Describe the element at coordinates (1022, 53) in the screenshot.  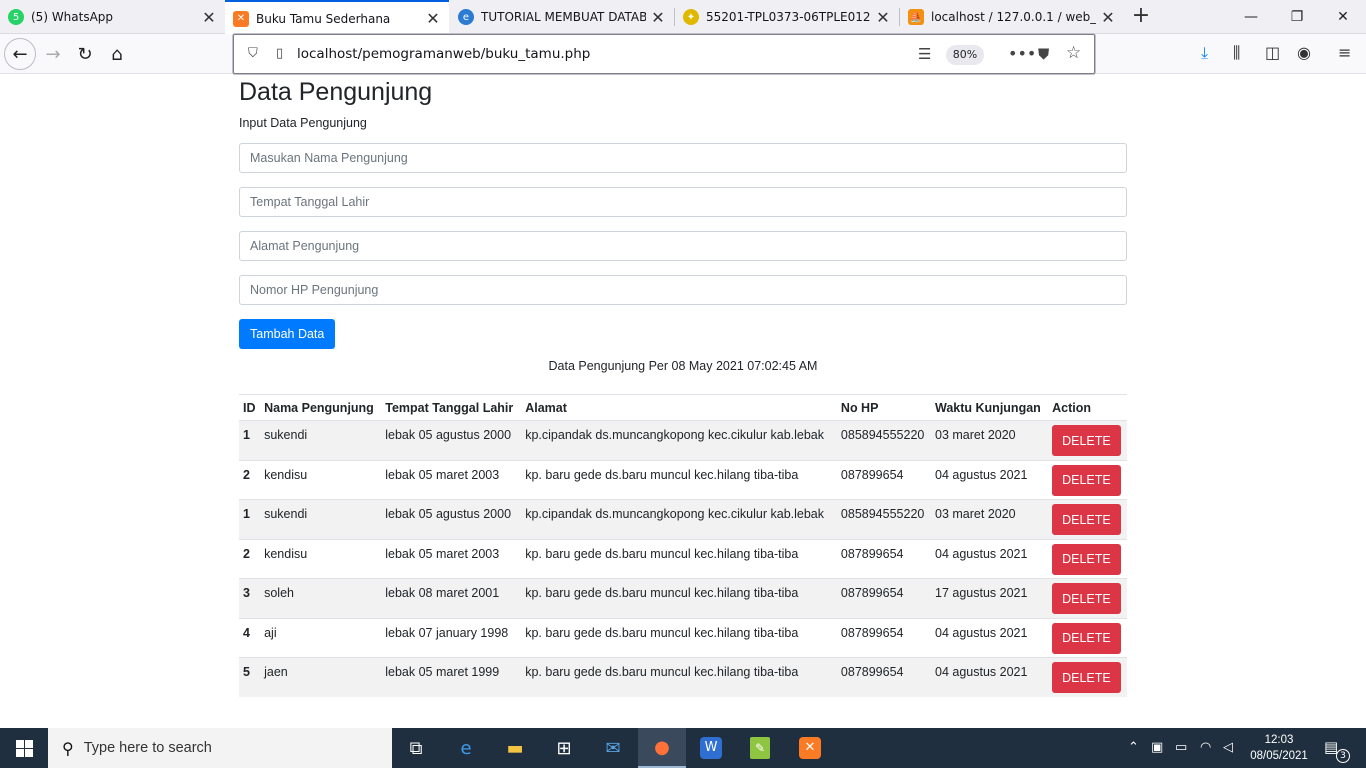
I see `page-actions-icon: •••` at that location.